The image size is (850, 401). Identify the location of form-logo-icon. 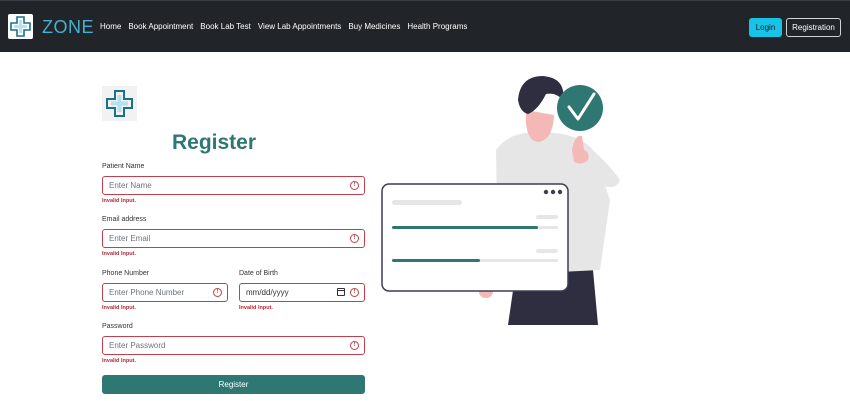
(119, 103).